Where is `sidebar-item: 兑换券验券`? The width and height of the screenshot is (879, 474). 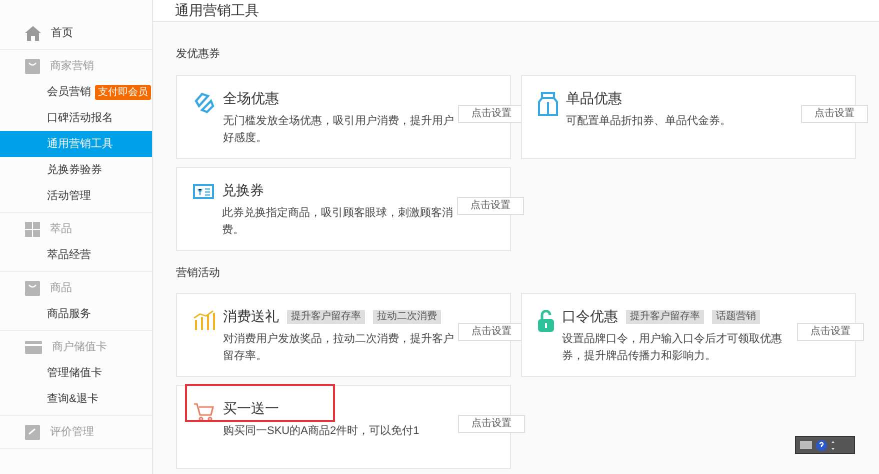 sidebar-item: 兑换券验券 is located at coordinates (76, 170).